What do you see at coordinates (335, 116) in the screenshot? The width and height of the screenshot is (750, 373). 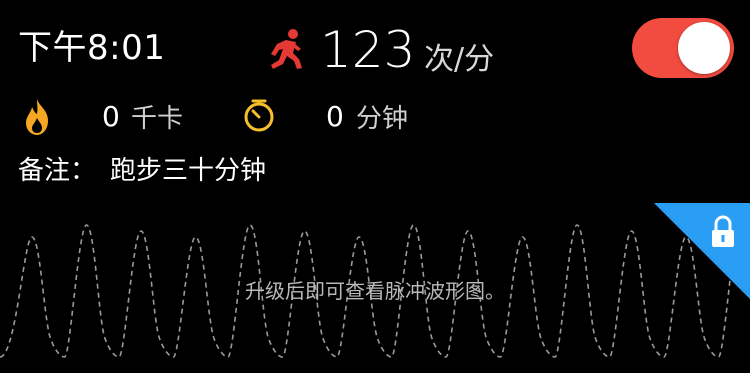 I see `duration-value: 0` at bounding box center [335, 116].